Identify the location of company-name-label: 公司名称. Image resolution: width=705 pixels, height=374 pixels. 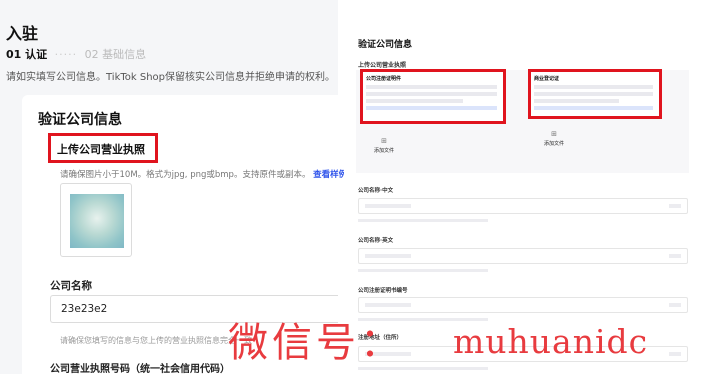
(71, 286).